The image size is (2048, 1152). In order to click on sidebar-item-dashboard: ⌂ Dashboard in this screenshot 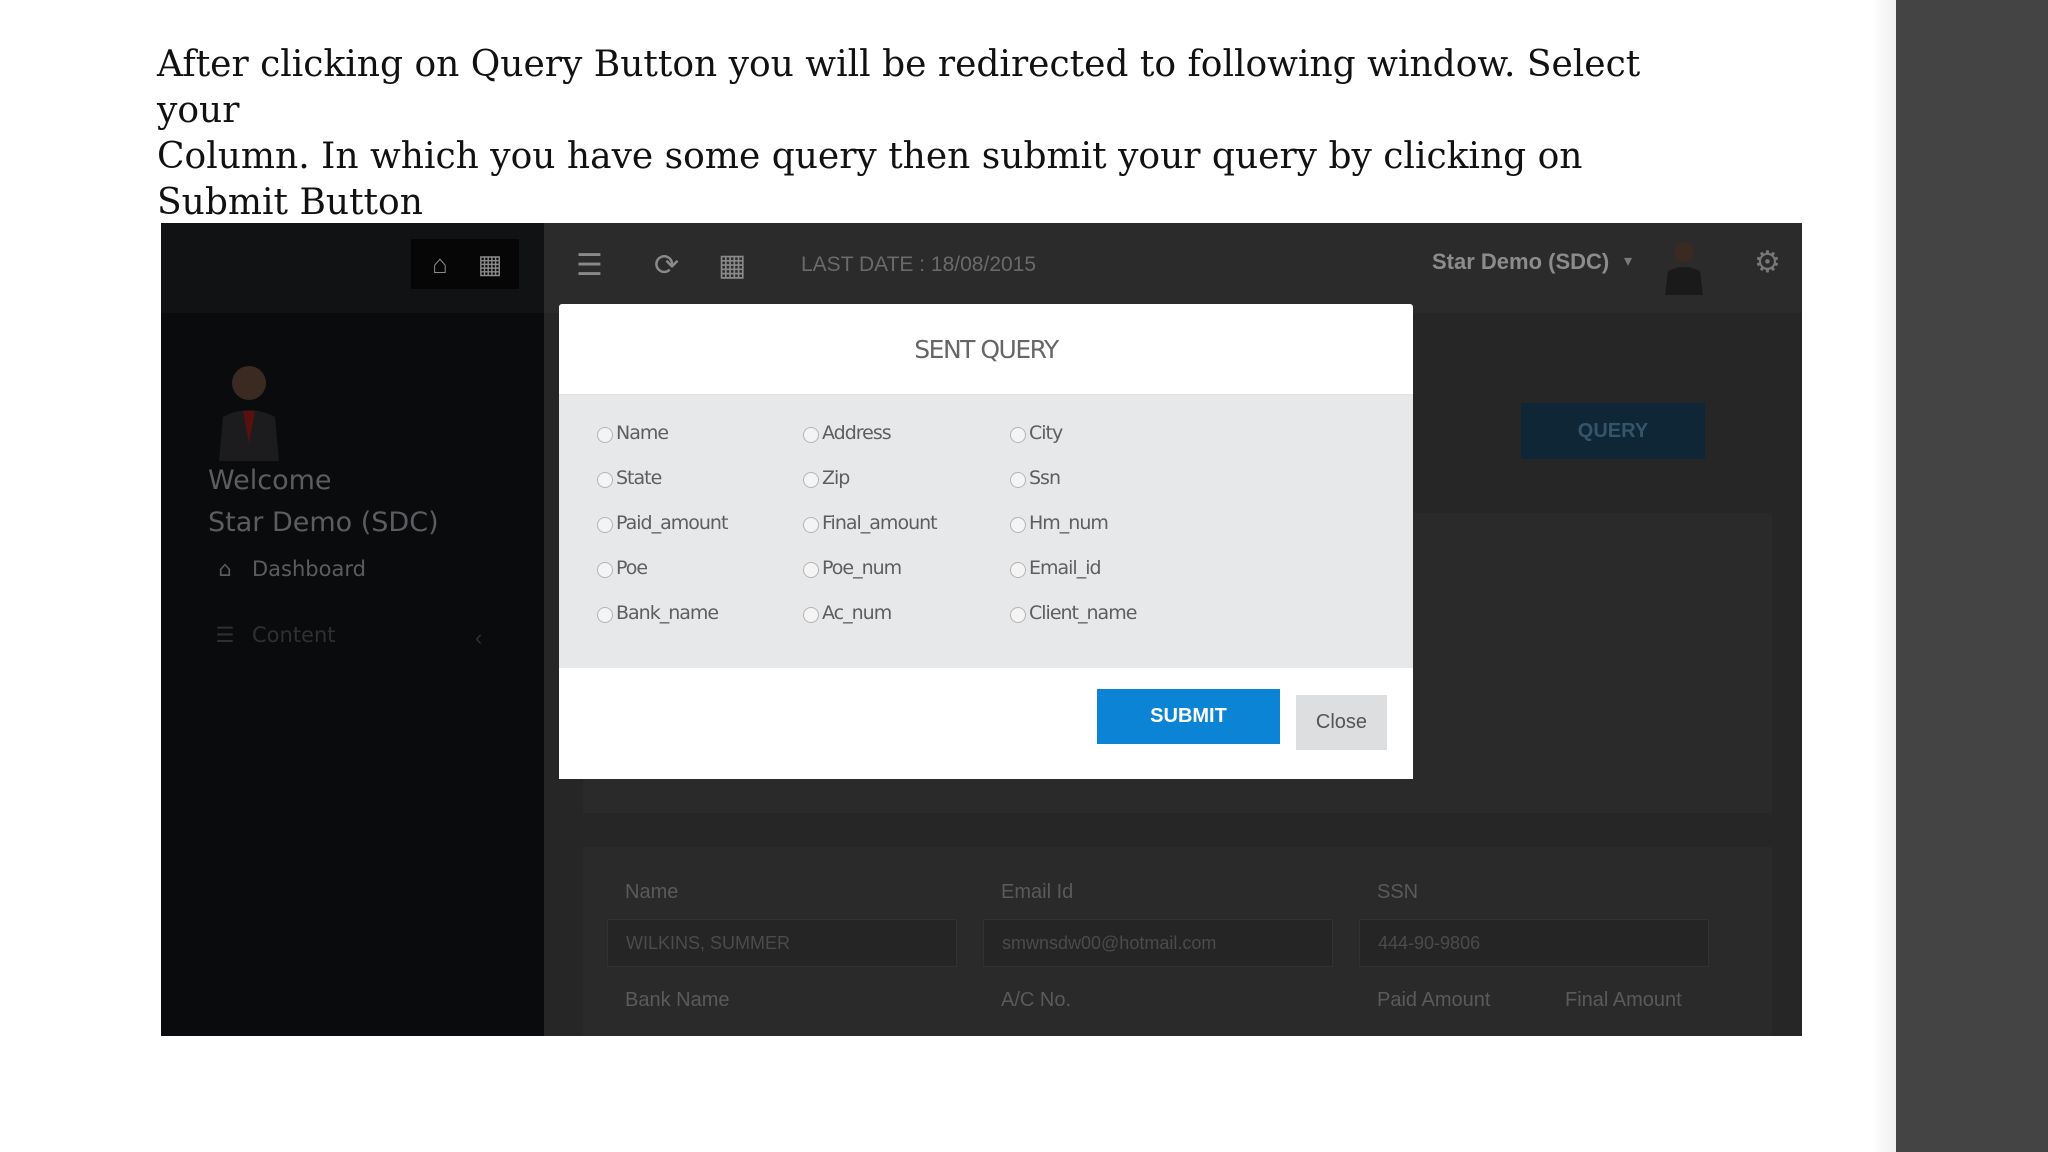, I will do `click(288, 569)`.